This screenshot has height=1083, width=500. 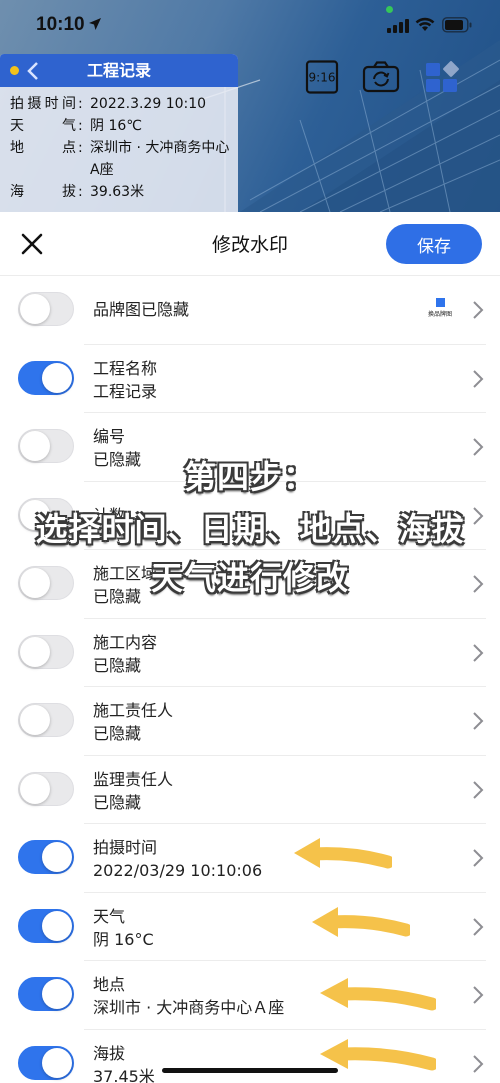 What do you see at coordinates (133, 722) in the screenshot?
I see `field-text: 施工责任人 已隐藏` at bounding box center [133, 722].